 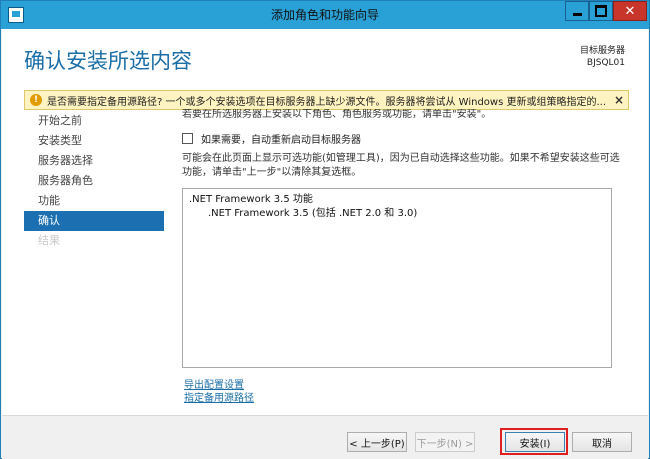 I want to click on target-server-info: 目标服务器 BJSQL01, so click(x=602, y=57).